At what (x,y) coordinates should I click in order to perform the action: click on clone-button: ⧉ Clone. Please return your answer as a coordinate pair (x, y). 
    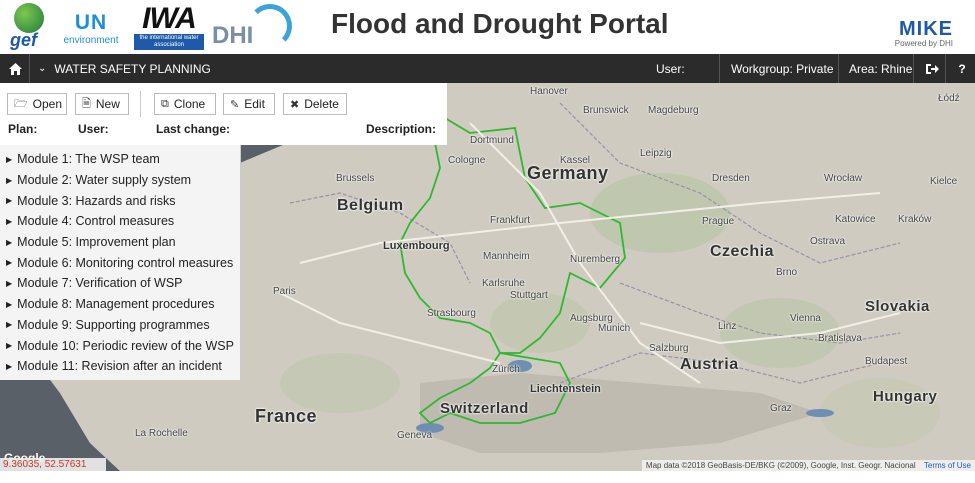
    Looking at the image, I should click on (185, 104).